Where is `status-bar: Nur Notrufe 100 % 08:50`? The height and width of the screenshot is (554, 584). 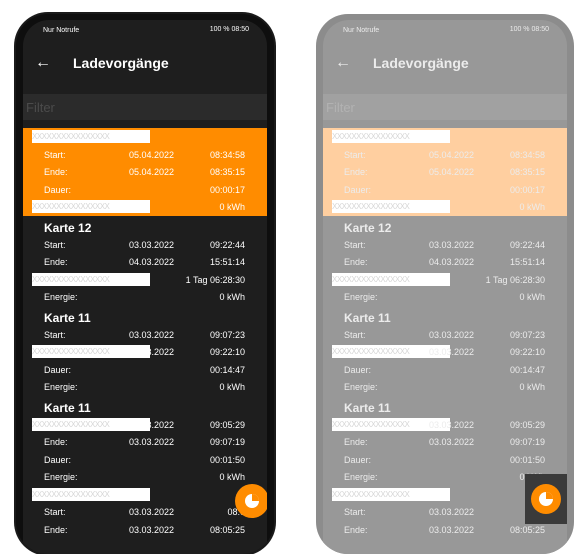 status-bar: Nur Notrufe 100 % 08:50 is located at coordinates (445, 30).